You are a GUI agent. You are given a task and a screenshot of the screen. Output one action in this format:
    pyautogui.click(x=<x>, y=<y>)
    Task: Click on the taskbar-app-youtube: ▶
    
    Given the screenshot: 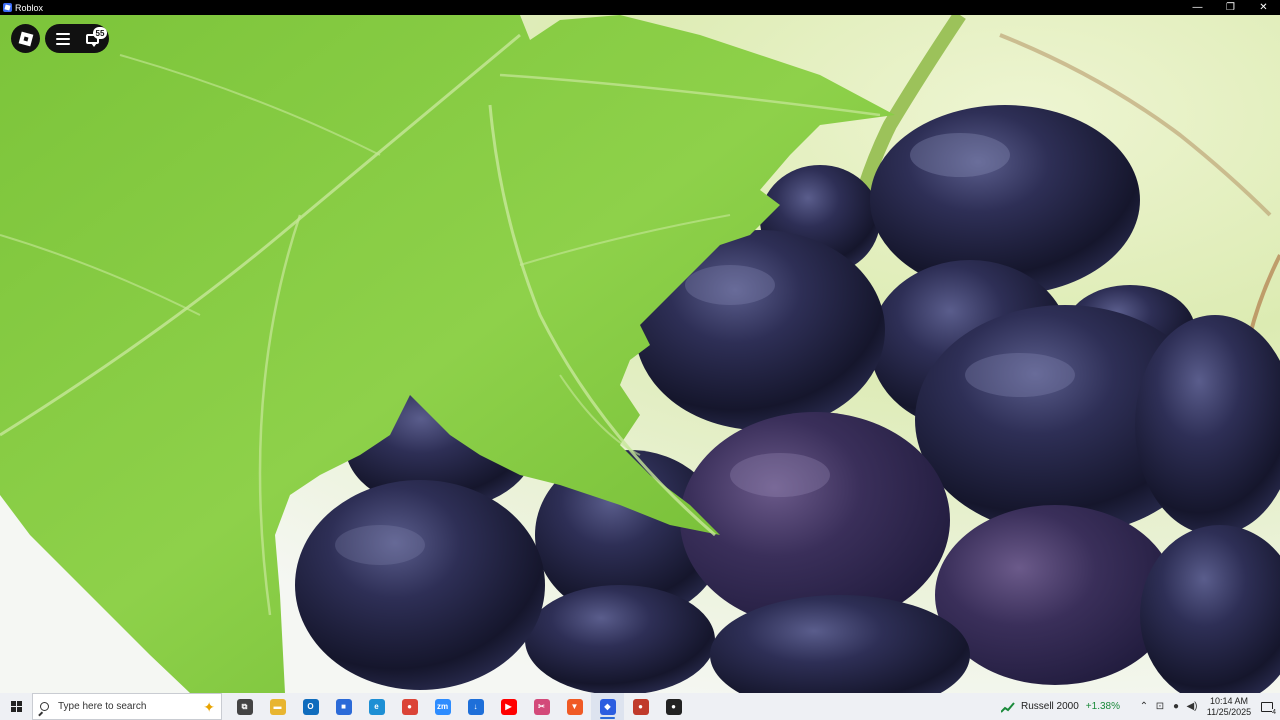 What is the action you would take?
    pyautogui.click(x=508, y=706)
    